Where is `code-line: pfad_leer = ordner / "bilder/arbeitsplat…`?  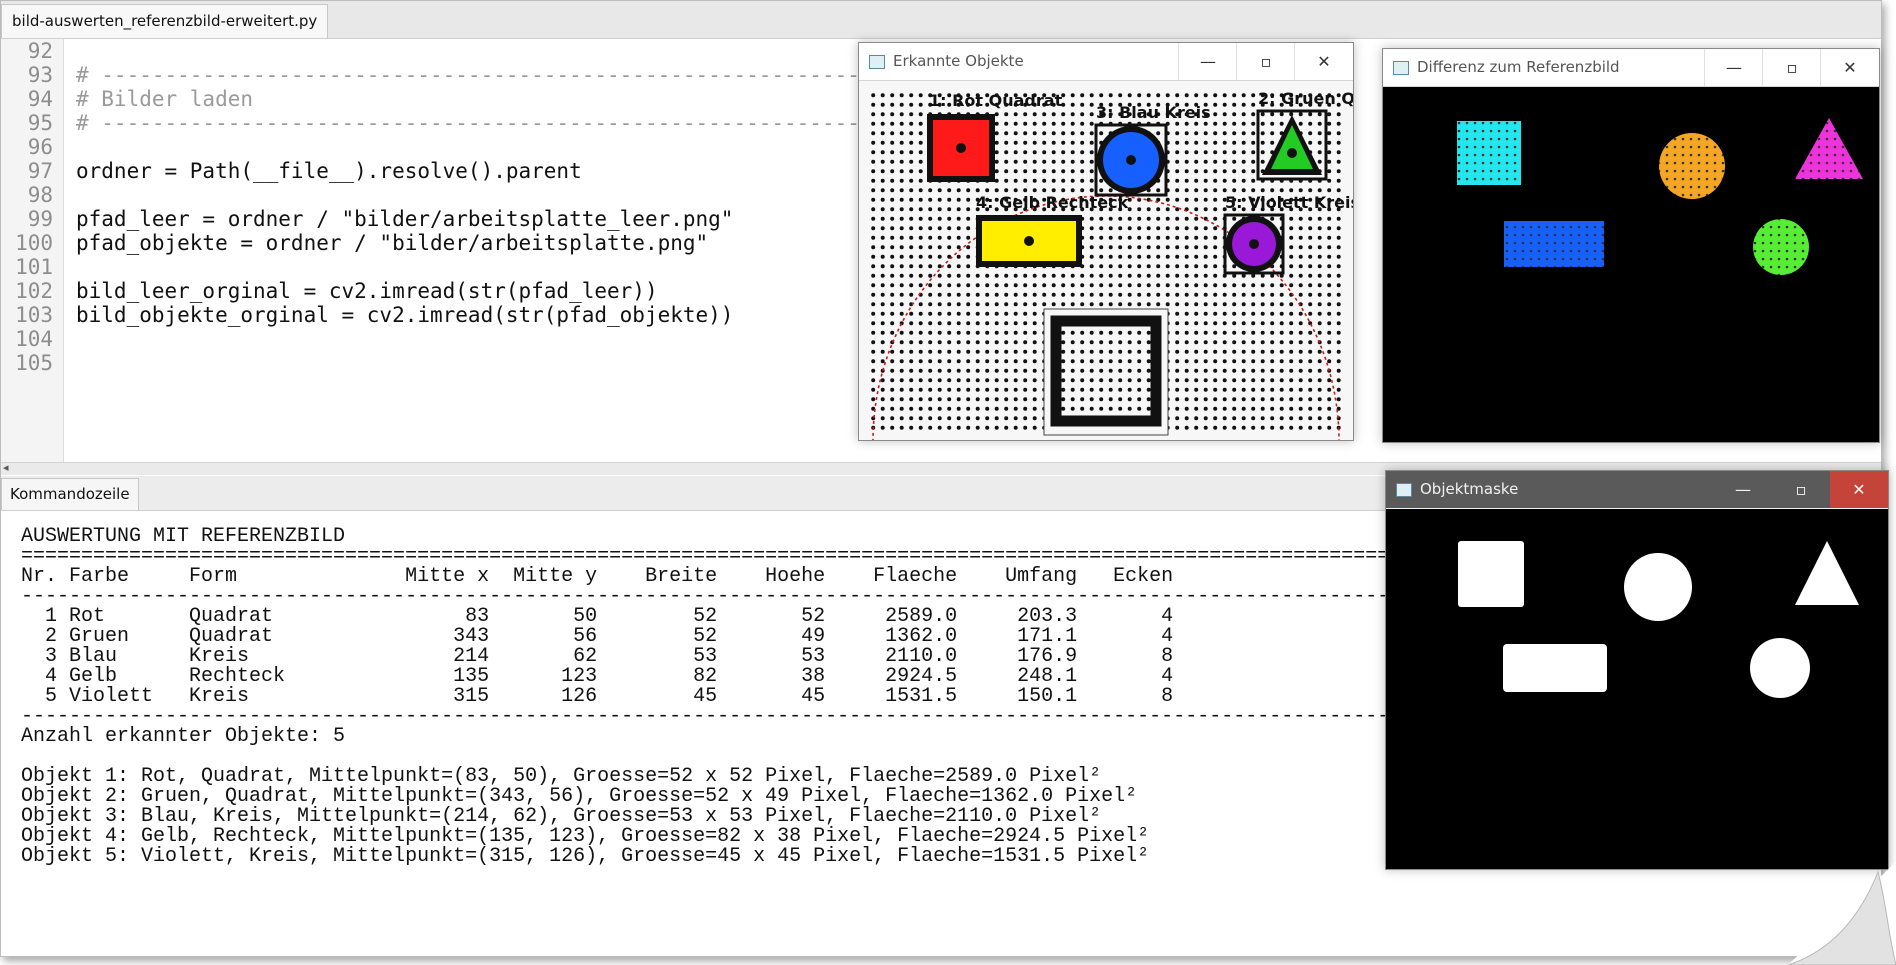
code-line: pfad_leer = ordner / "bilder/arbeitsplat… is located at coordinates (405, 219).